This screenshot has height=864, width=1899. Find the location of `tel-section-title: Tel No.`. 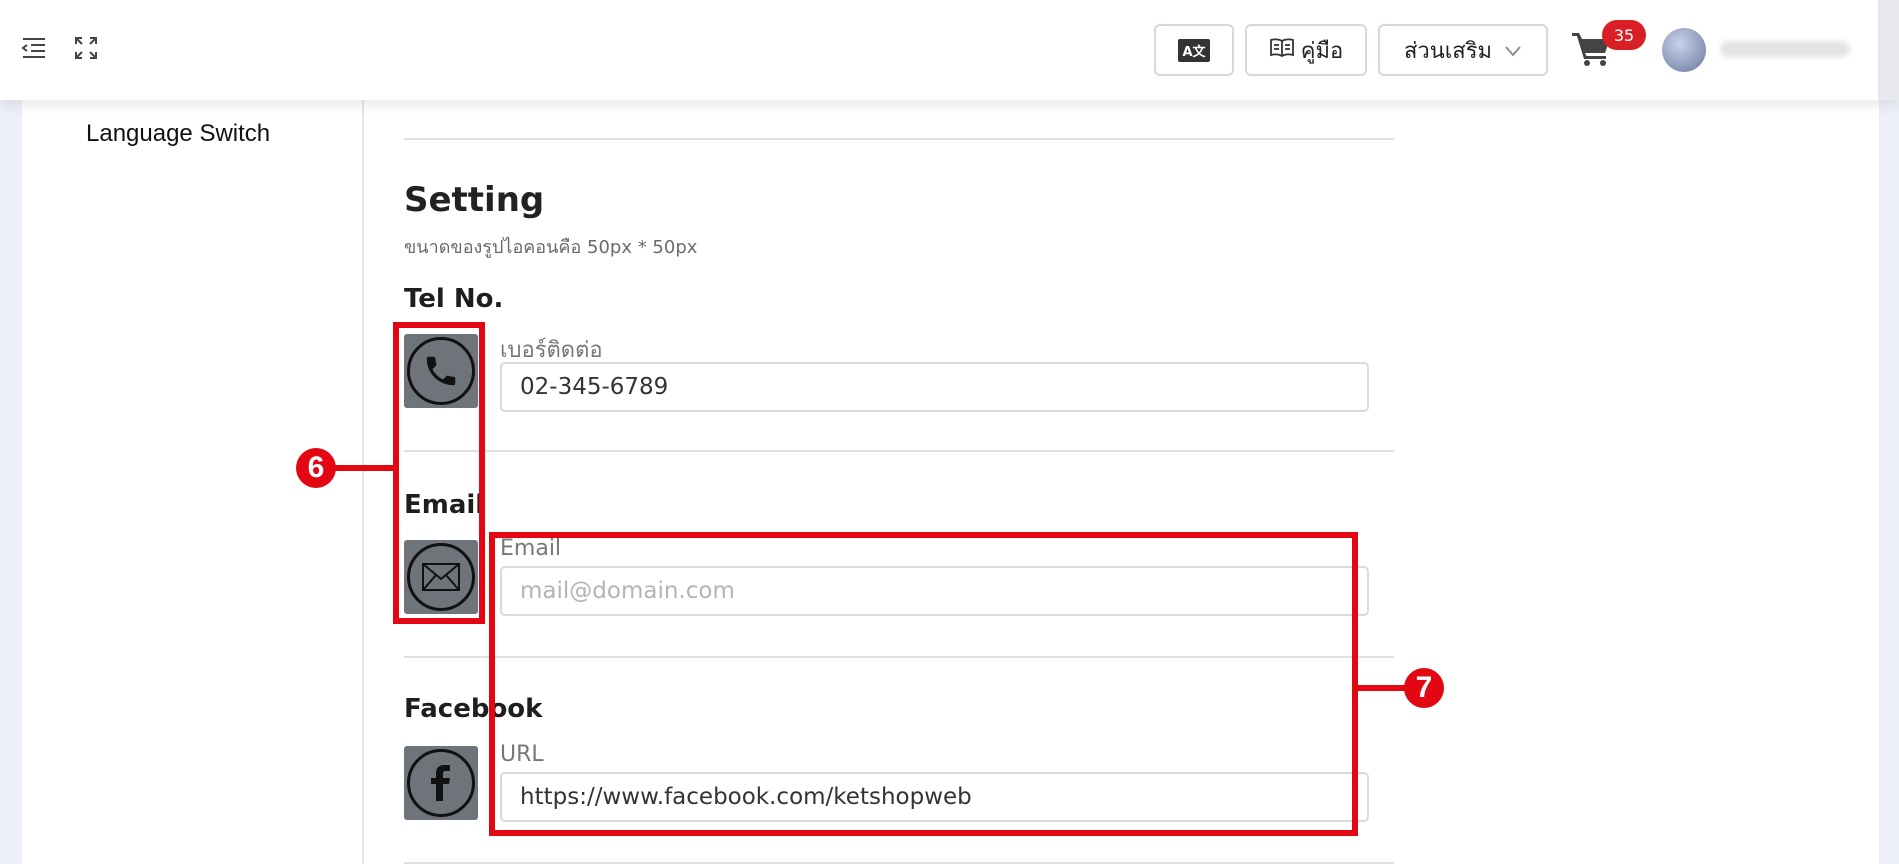

tel-section-title: Tel No. is located at coordinates (454, 299).